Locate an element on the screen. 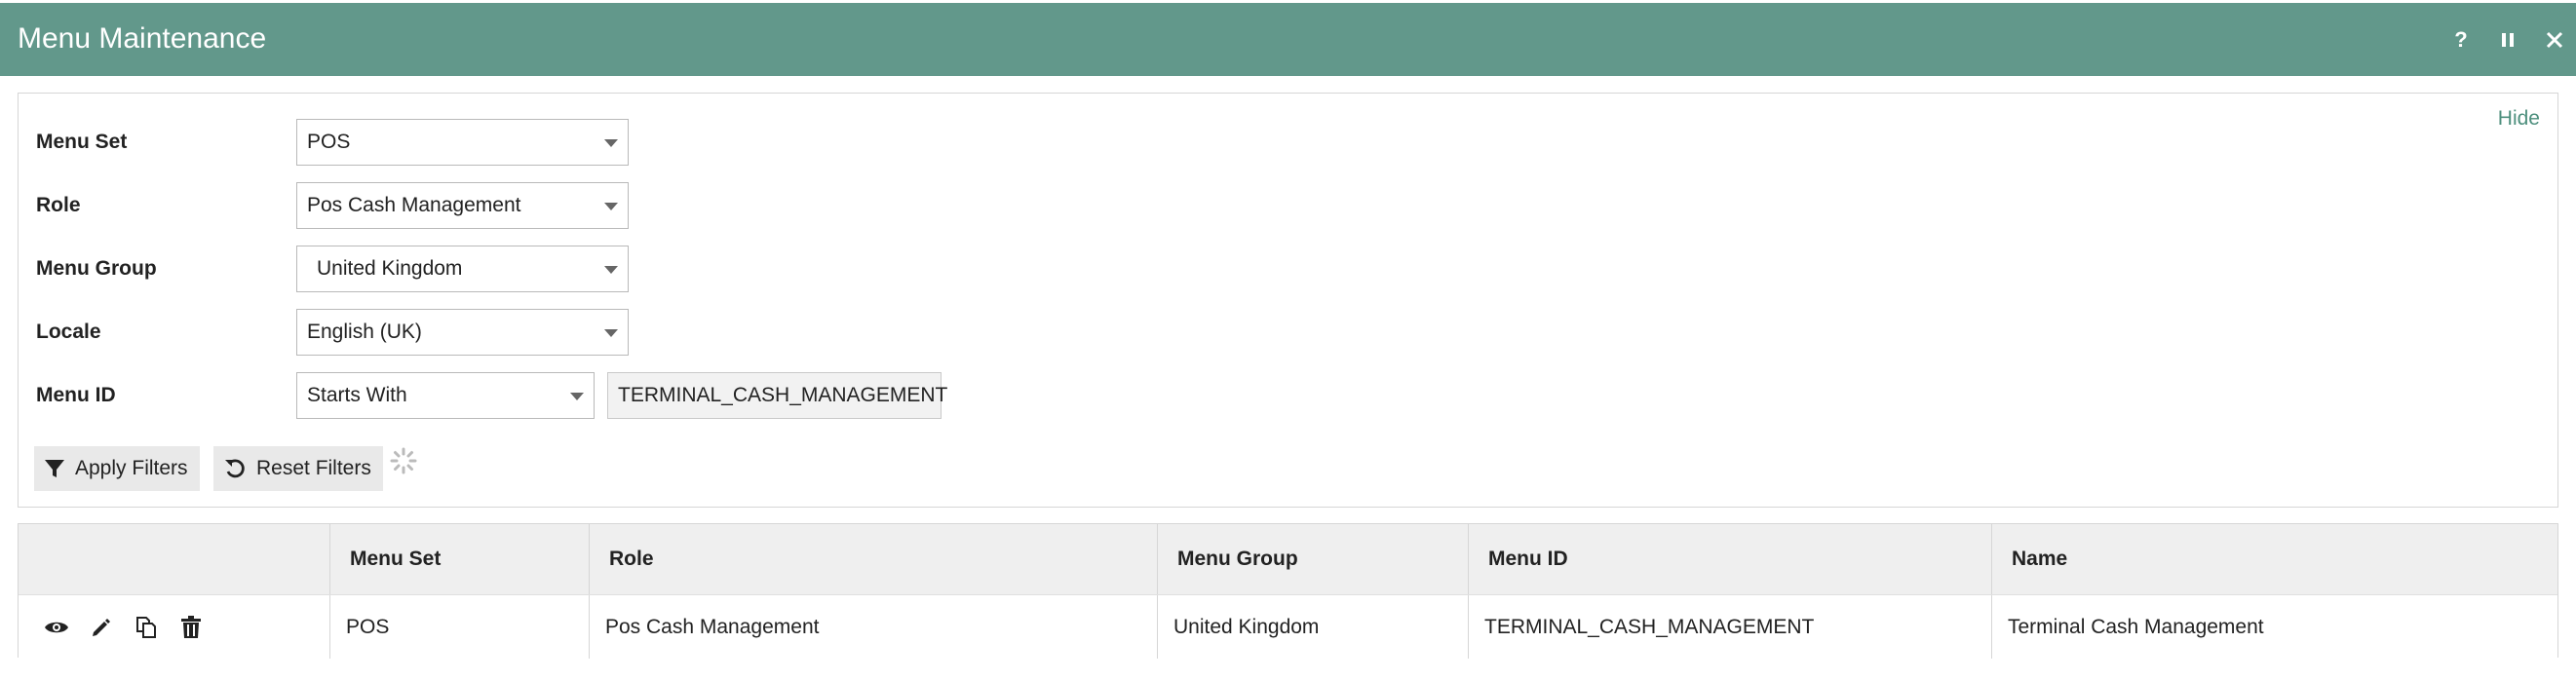 Image resolution: width=2576 pixels, height=681 pixels. column-header-menu-id: Menu ID is located at coordinates (1729, 559).